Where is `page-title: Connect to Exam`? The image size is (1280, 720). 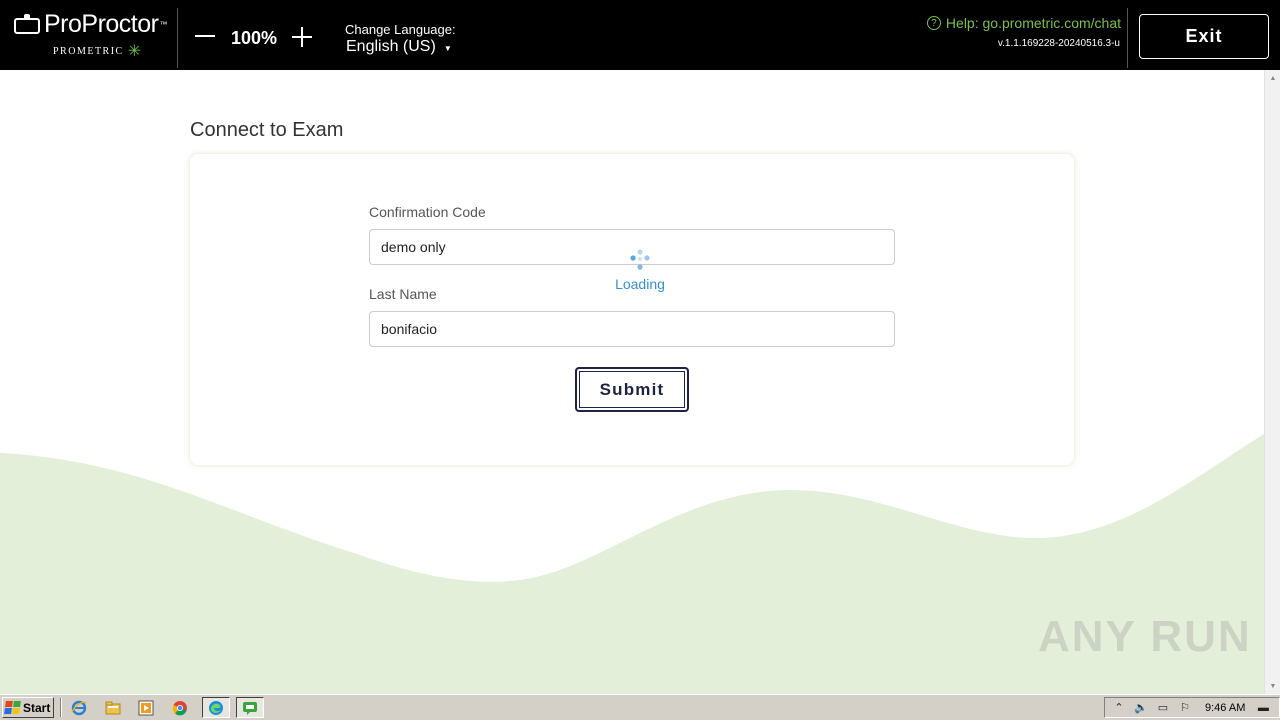
page-title: Connect to Exam is located at coordinates (267, 130).